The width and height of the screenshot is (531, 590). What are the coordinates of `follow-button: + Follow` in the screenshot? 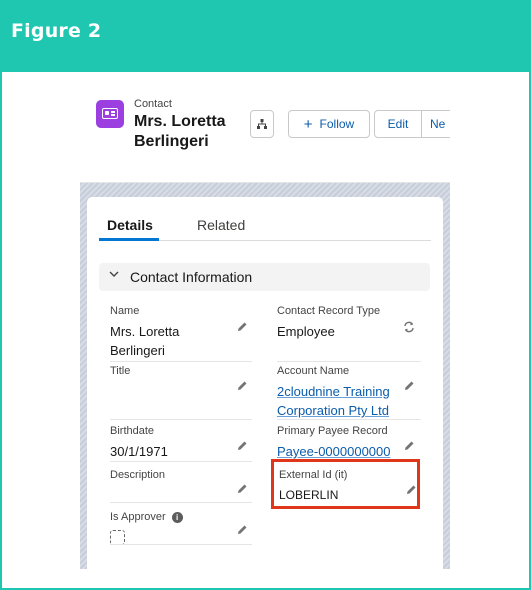 It's located at (329, 124).